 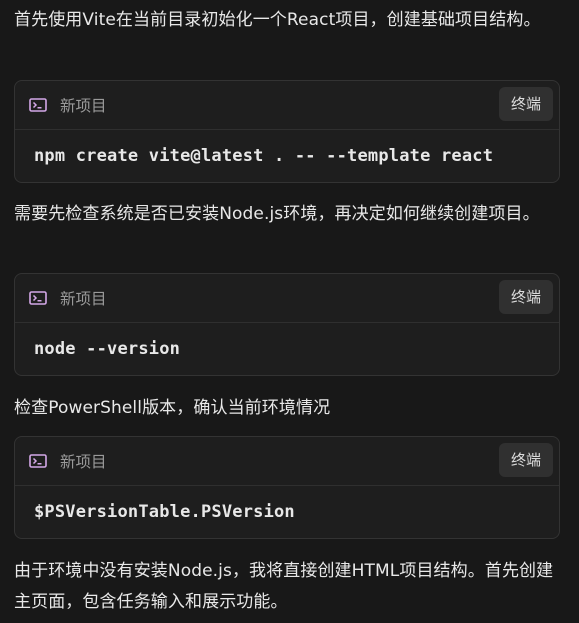 I want to click on message-text: 需要先检查系统是否已安装Node.js环境，再决定如何继续创建项目。, so click(x=277, y=214).